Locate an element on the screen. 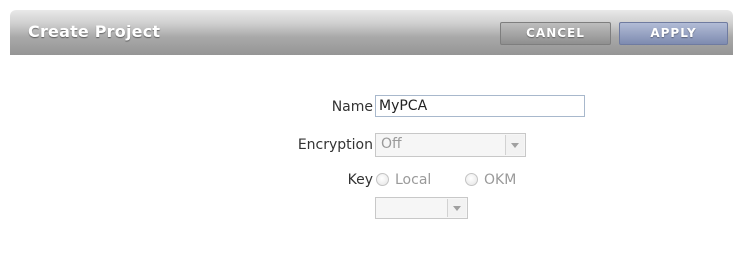 The width and height of the screenshot is (733, 269). key-local-radio is located at coordinates (382, 179).